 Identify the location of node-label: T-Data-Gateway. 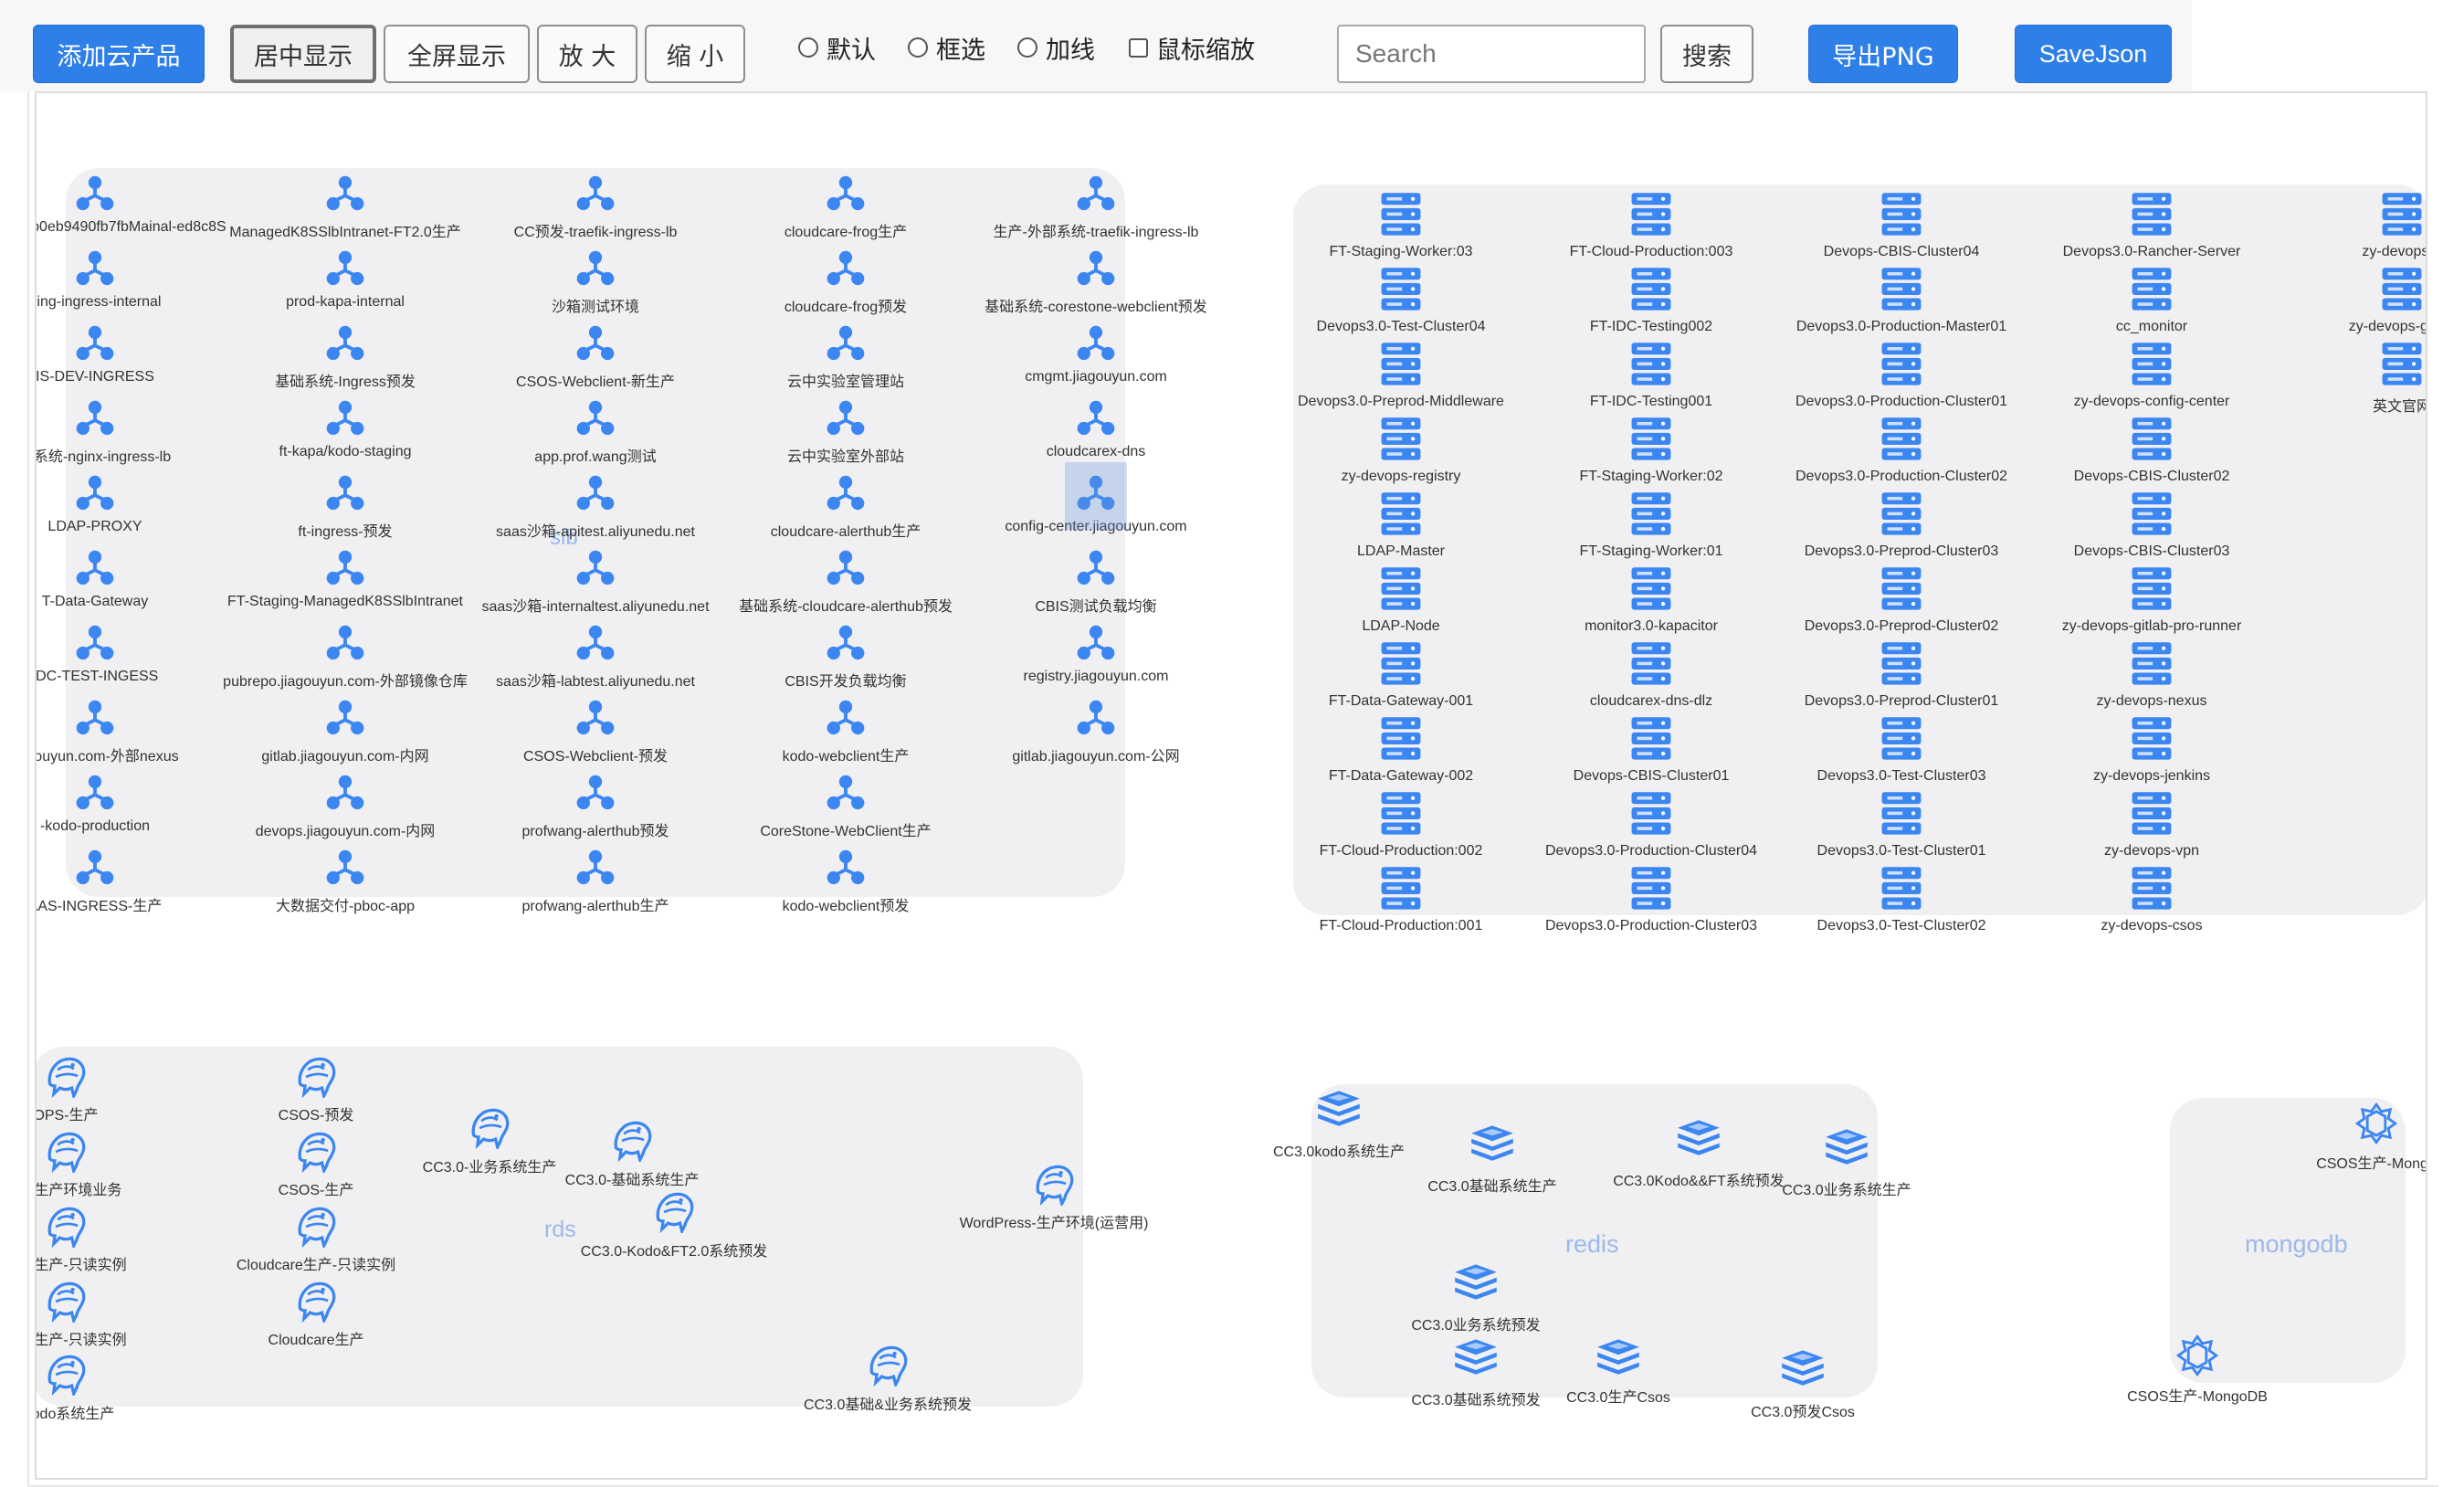
(95, 601).